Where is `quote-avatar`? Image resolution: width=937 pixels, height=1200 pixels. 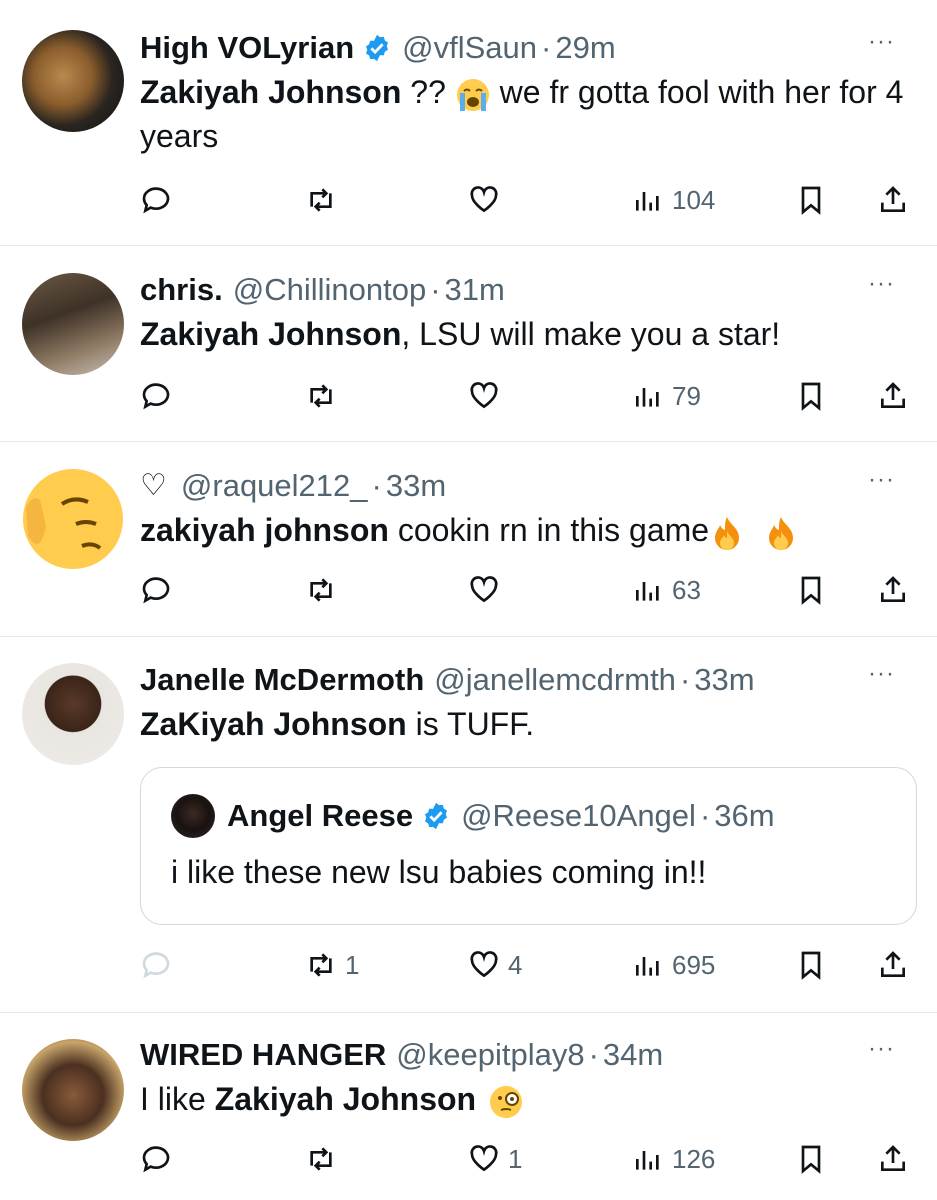
quote-avatar is located at coordinates (193, 816).